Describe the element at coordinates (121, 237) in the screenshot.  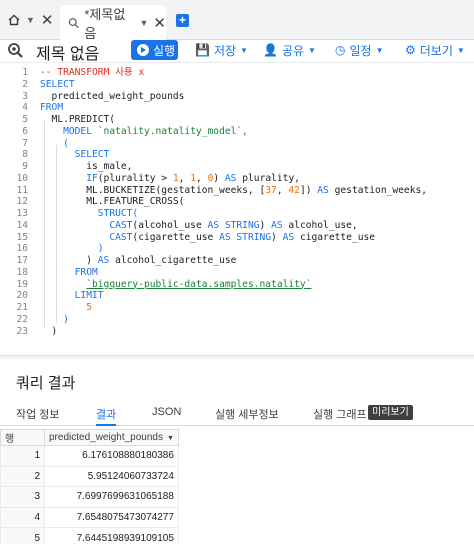
I see `code-token: CAST` at that location.